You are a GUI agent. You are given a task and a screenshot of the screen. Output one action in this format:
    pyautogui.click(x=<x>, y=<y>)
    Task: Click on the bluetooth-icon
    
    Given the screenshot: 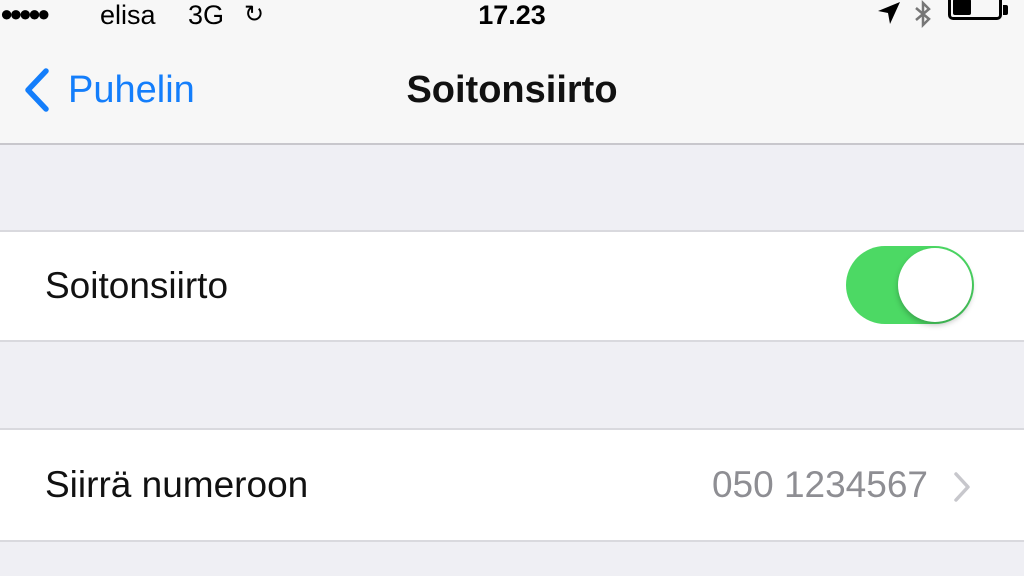 What is the action you would take?
    pyautogui.click(x=923, y=14)
    